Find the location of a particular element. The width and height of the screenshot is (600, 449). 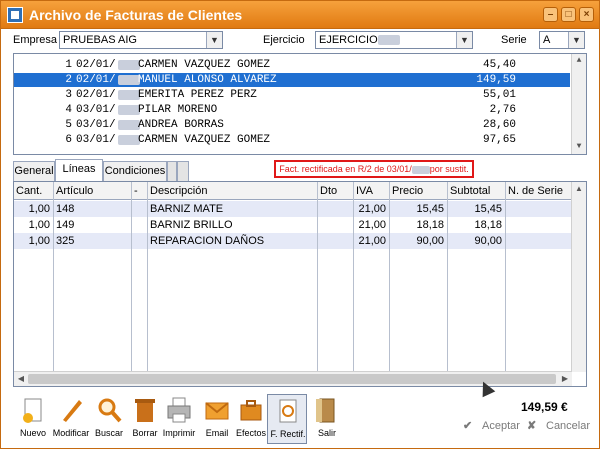

header-precio: Precio is located at coordinates (408, 191).